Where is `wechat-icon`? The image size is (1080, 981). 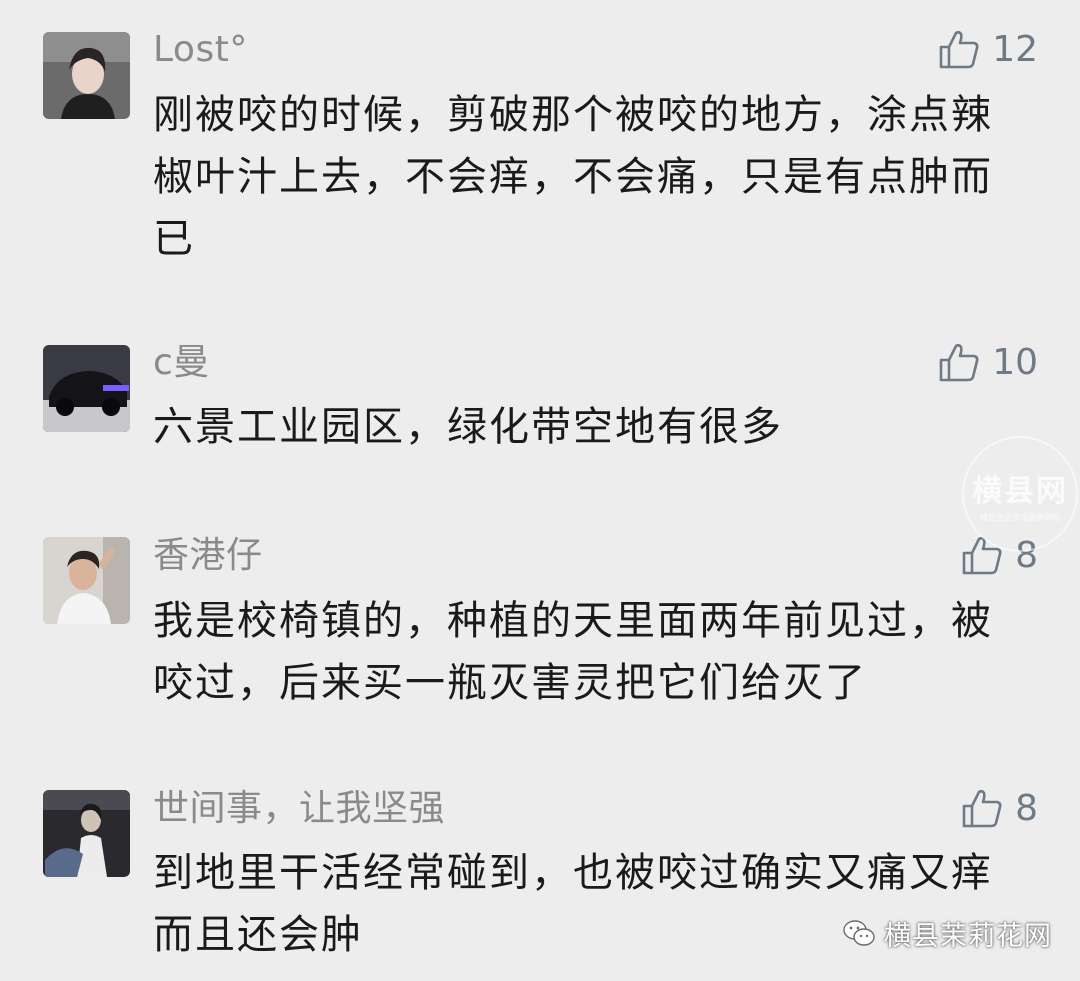
wechat-icon is located at coordinates (859, 933).